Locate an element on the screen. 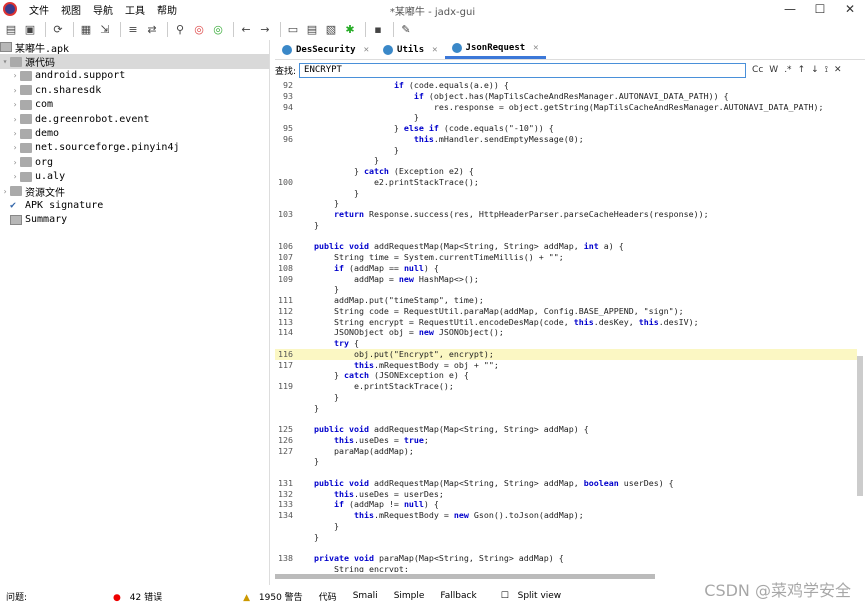  tree-resources: › 资源文件 is located at coordinates (134, 191).